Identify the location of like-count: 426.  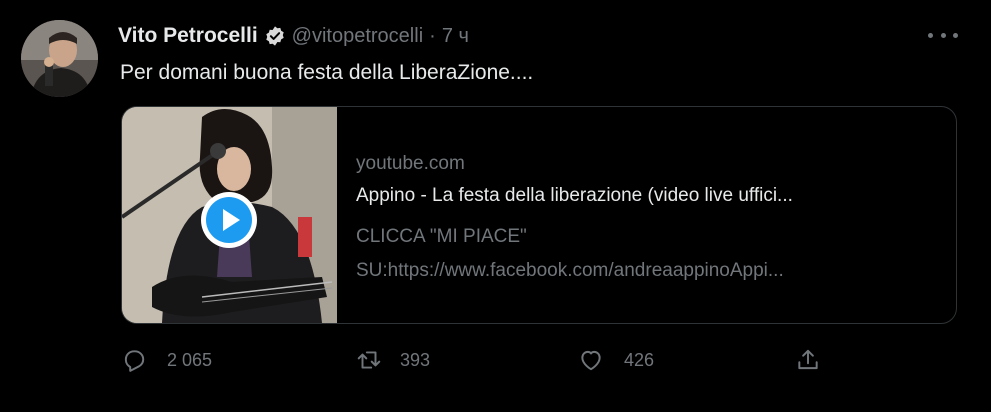
(639, 359).